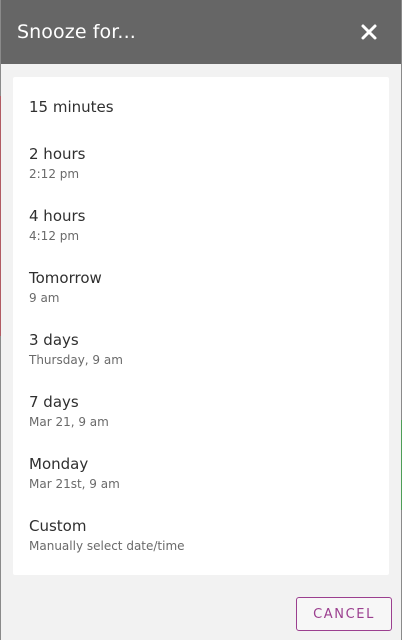 The width and height of the screenshot is (402, 640). Describe the element at coordinates (201, 361) in the screenshot. I see `snooze-option-3-days: 3 days Thursday, 9 am` at that location.